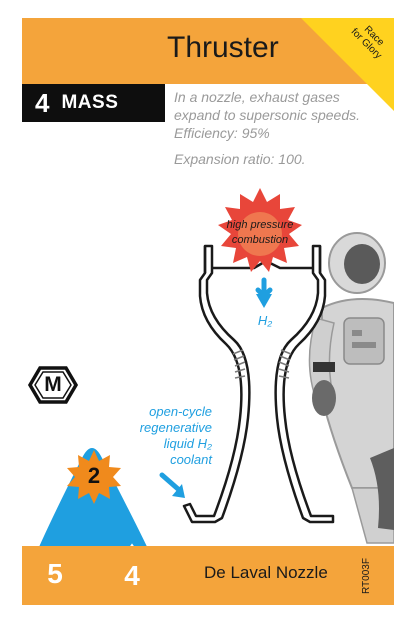  Describe the element at coordinates (191, 459) in the screenshot. I see `coolant-label-line4: coolant` at that location.